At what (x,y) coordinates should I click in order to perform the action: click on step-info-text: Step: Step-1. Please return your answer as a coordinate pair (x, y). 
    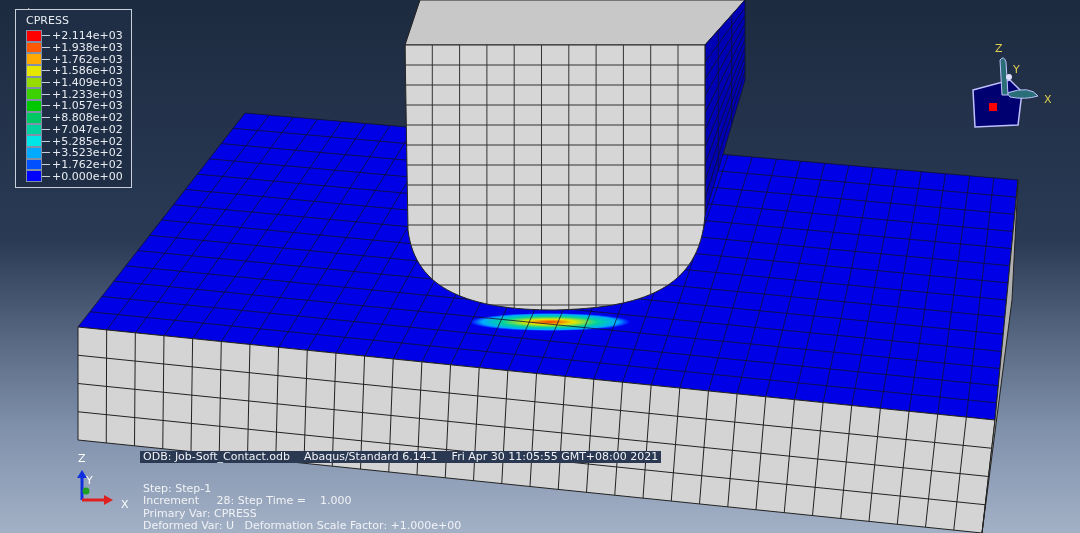
    Looking at the image, I should click on (178, 489).